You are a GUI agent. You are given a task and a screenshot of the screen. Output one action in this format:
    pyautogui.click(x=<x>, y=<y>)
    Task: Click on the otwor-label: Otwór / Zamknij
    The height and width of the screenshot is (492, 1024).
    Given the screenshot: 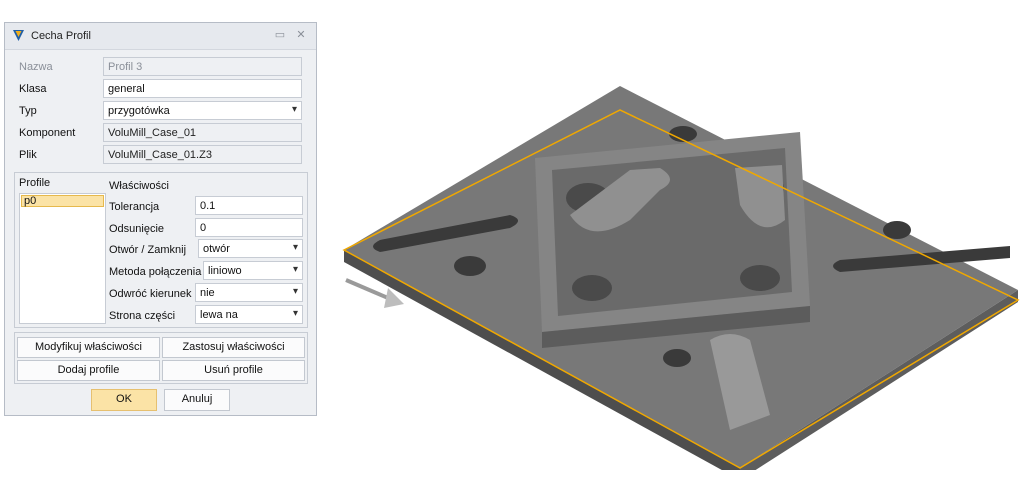 What is the action you would take?
    pyautogui.click(x=148, y=250)
    